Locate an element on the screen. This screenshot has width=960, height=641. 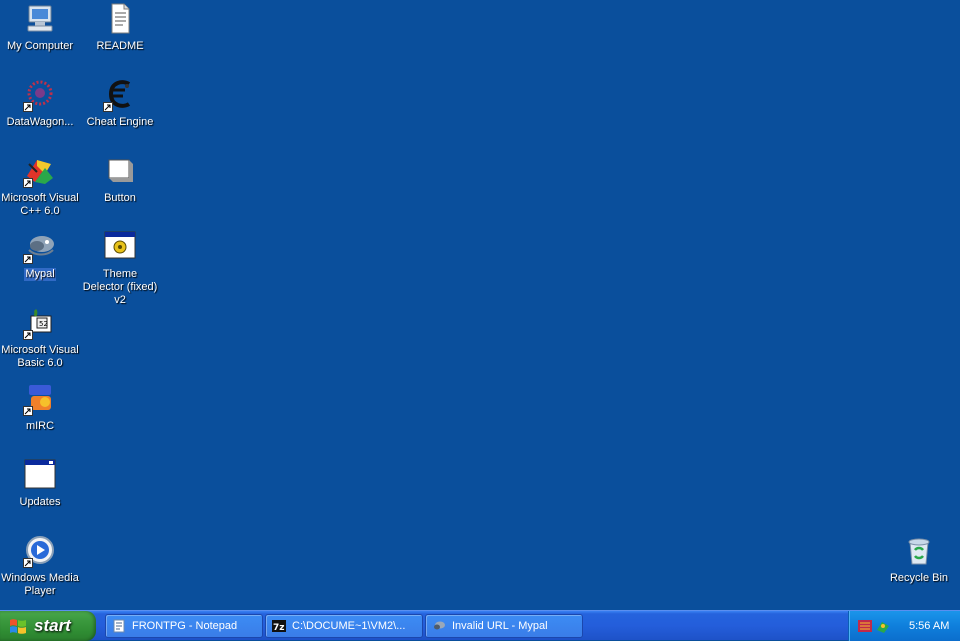
desktop-icon-cheat-engine: Cheat Engine is located at coordinates (120, 103).